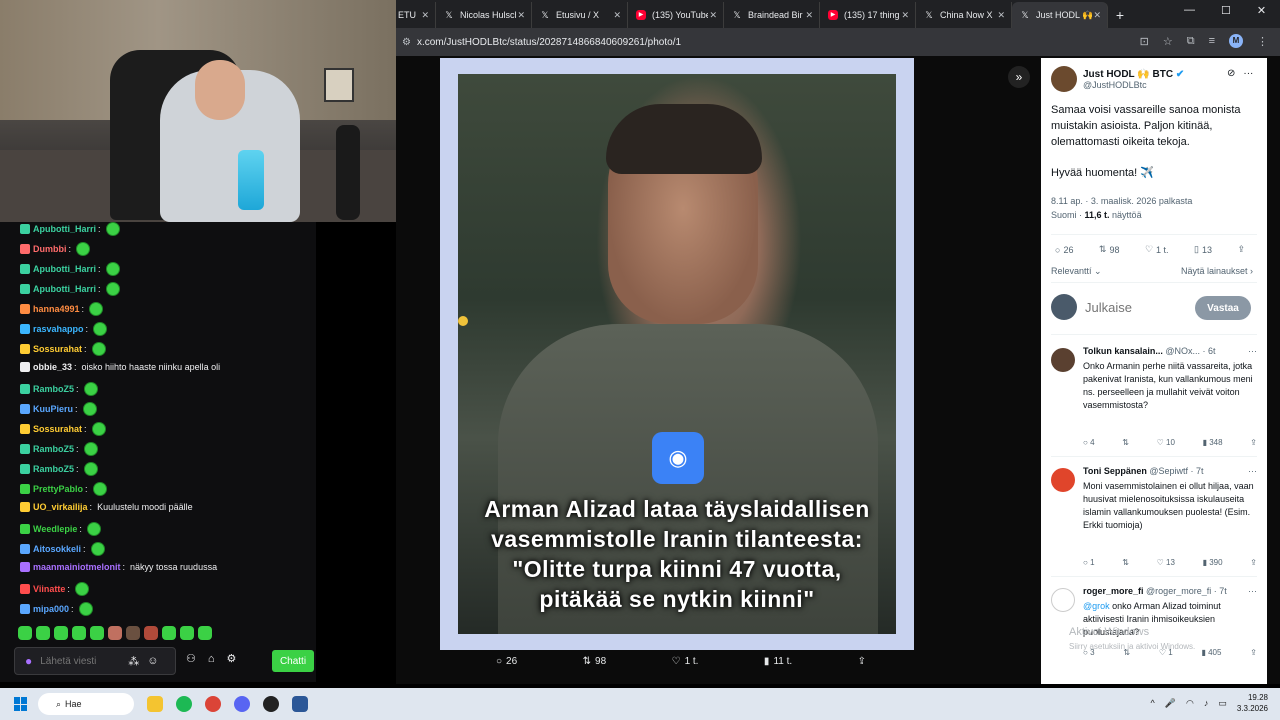 The height and width of the screenshot is (720, 1280). I want to click on maximize-icon: ☐, so click(1226, 10).